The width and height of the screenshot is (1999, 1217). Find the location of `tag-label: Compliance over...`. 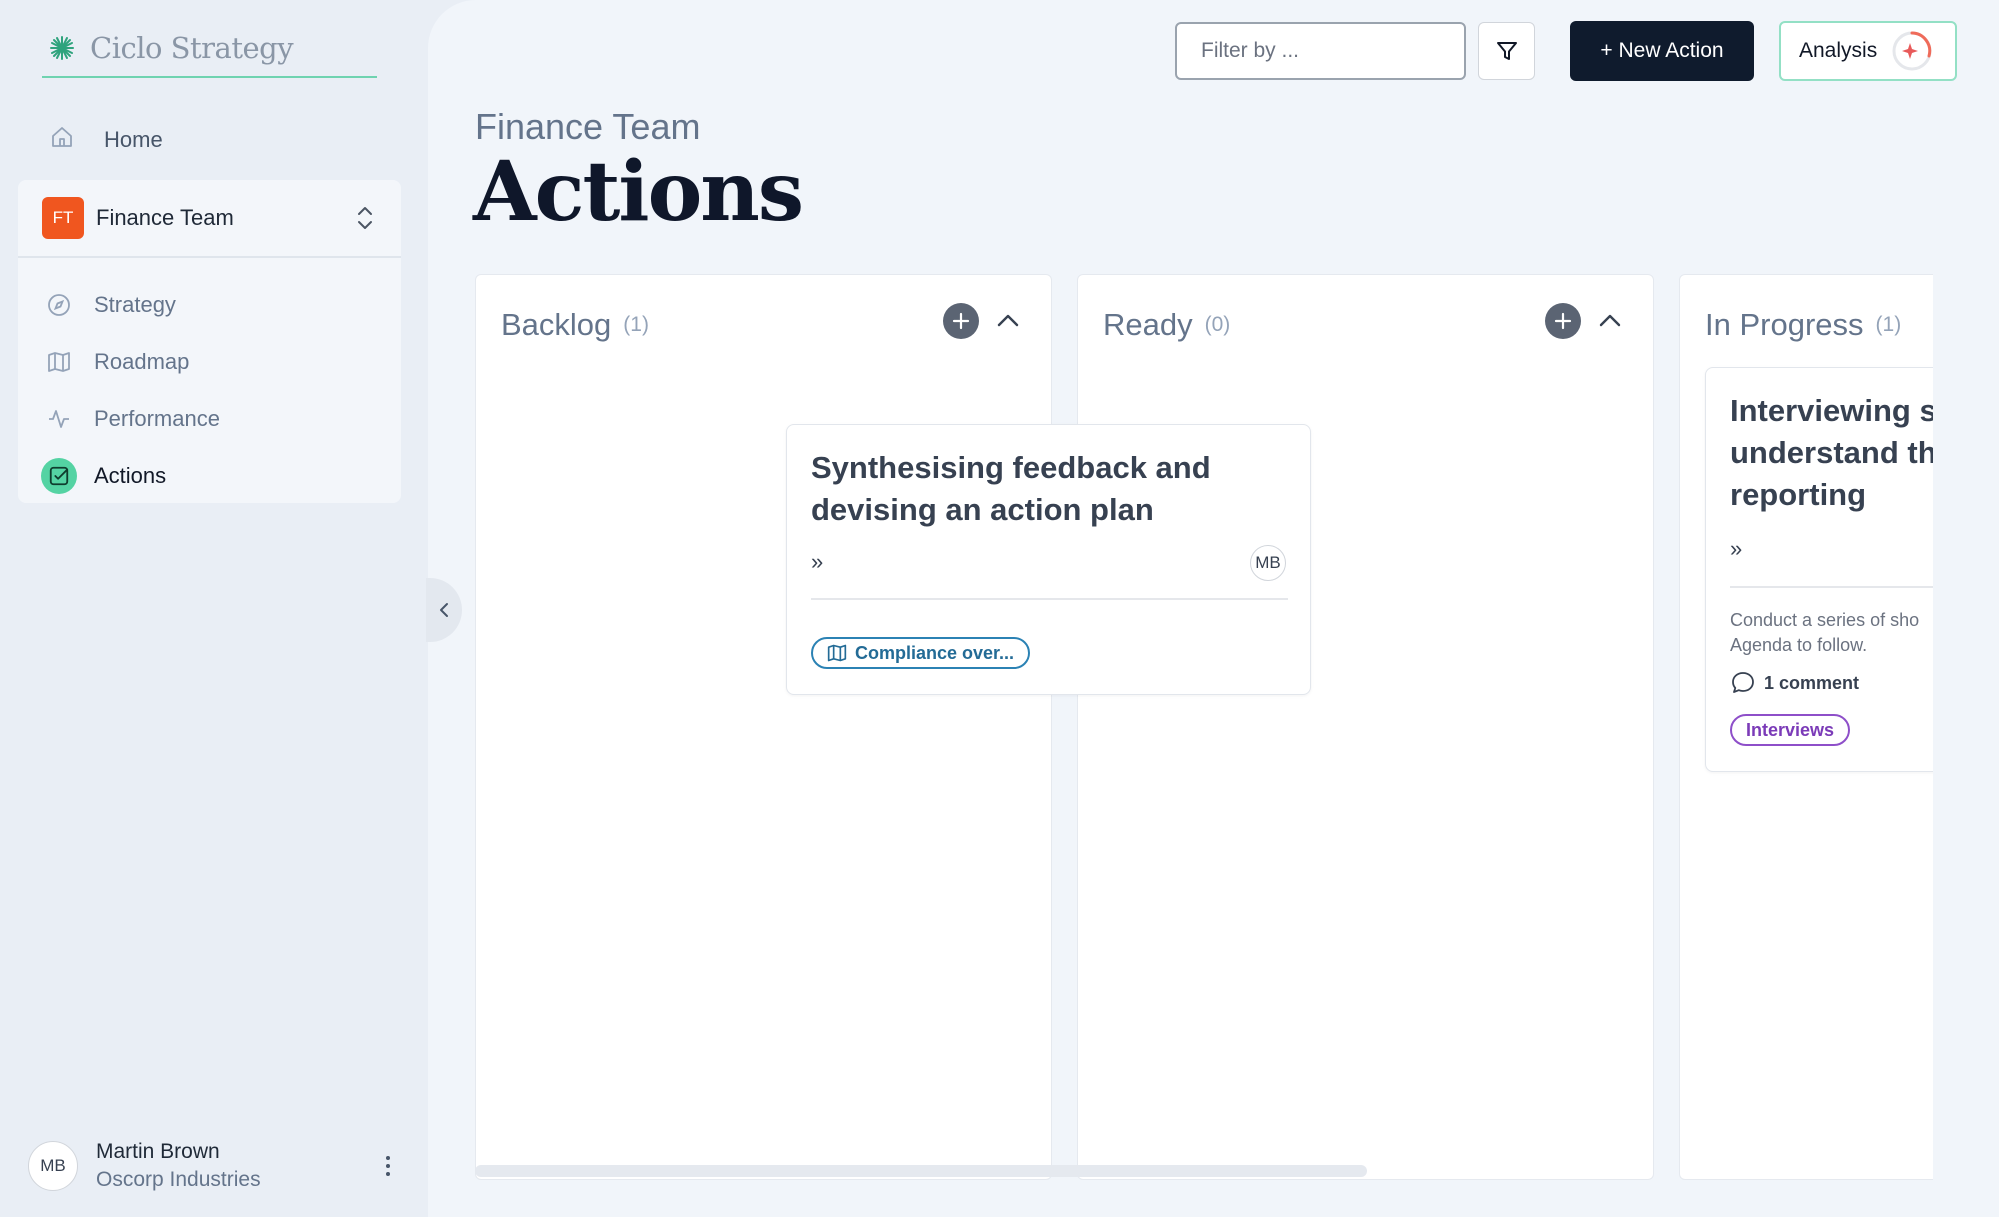

tag-label: Compliance over... is located at coordinates (935, 652).